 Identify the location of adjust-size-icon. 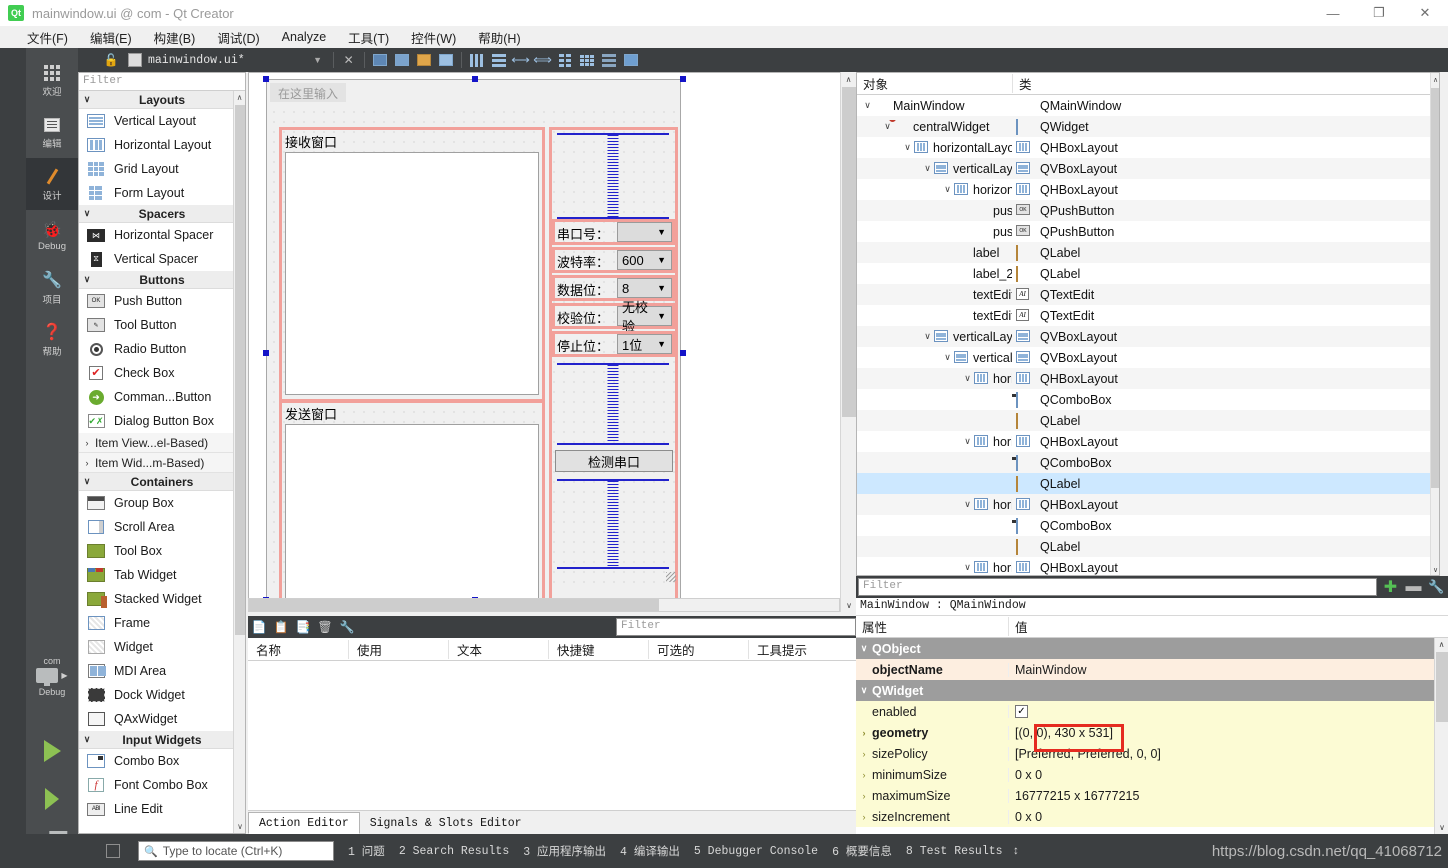
(631, 60).